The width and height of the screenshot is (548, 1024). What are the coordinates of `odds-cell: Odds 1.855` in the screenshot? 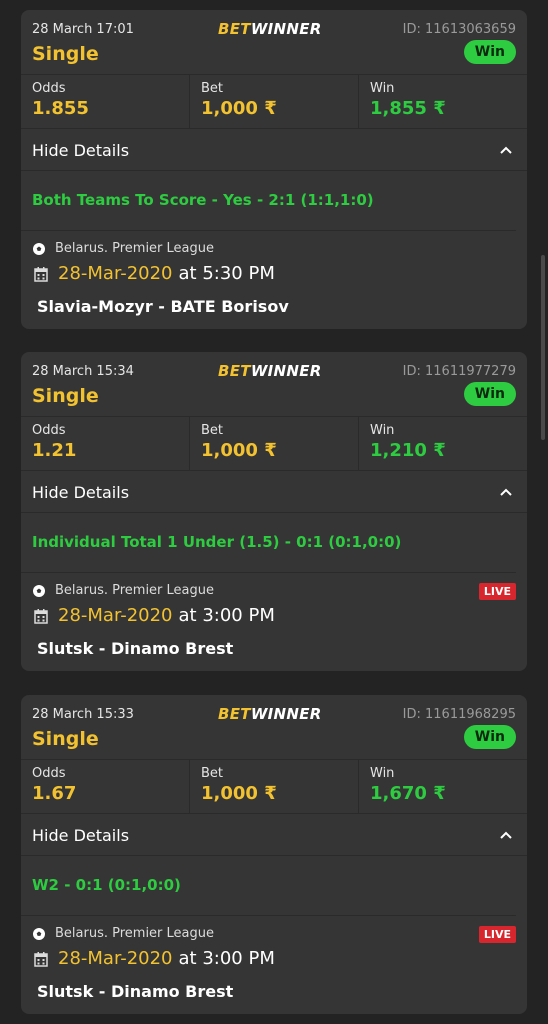 It's located at (105, 101).